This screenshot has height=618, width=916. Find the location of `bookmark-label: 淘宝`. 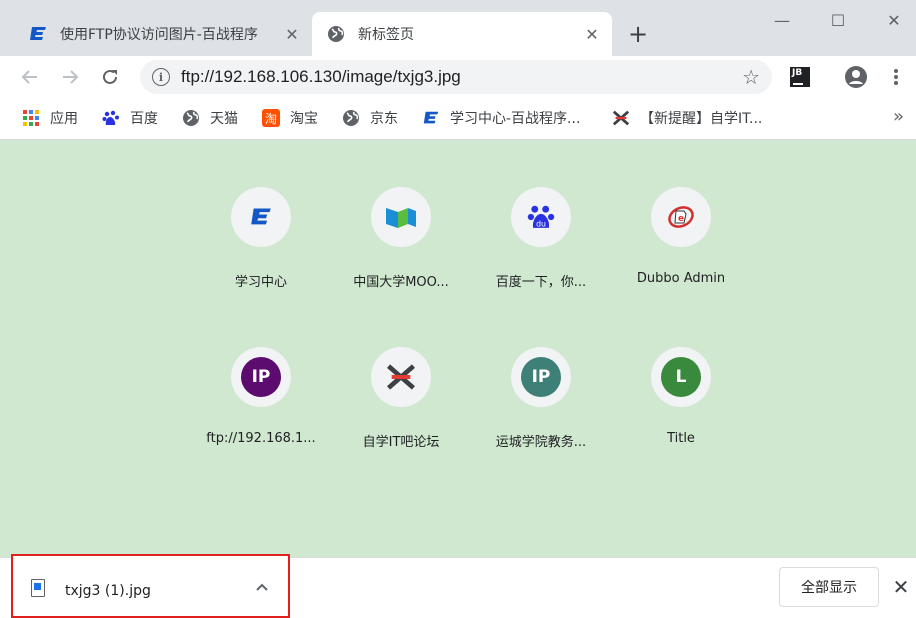

bookmark-label: 淘宝 is located at coordinates (304, 119).